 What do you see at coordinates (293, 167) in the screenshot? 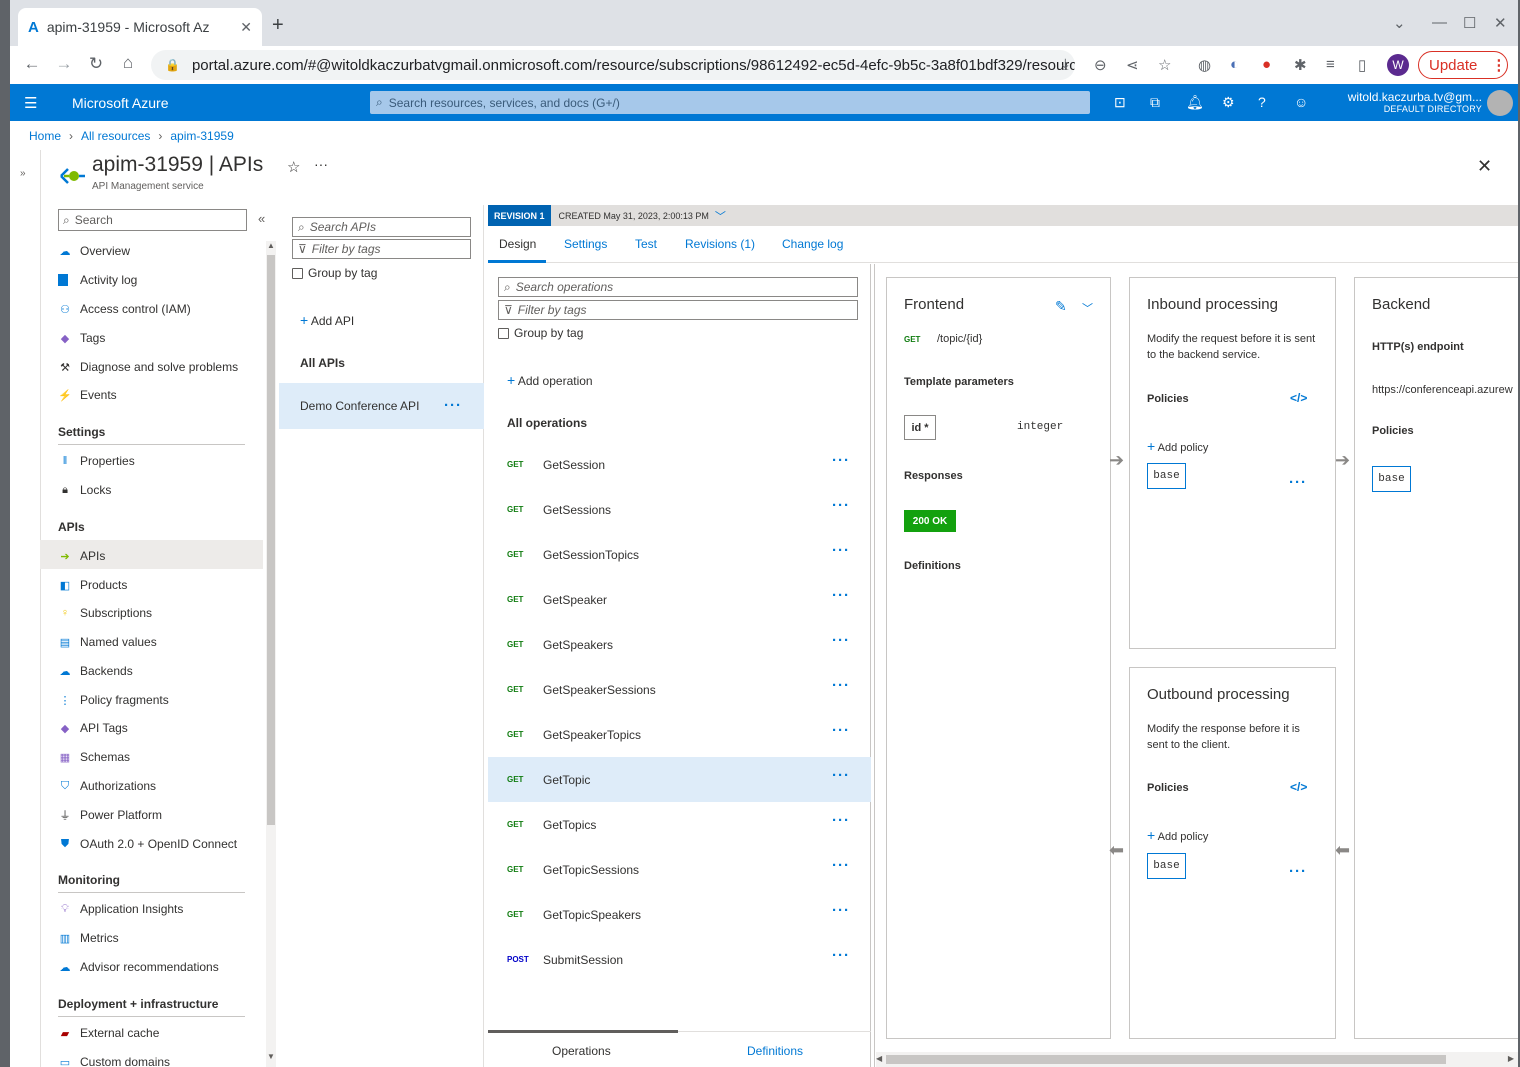
I see `favorite-star-icon: ☆` at bounding box center [293, 167].